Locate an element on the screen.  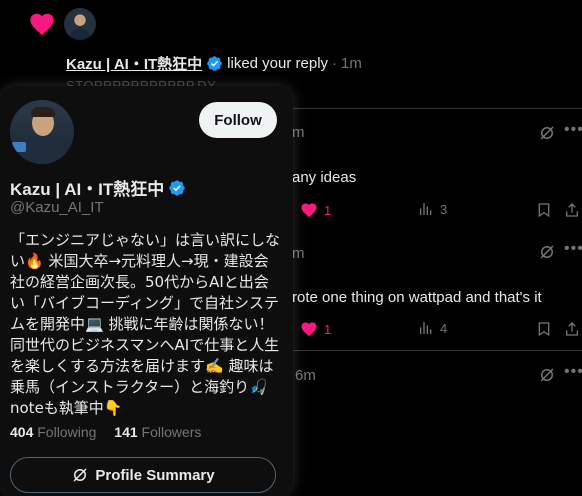
profile-summary-button: Profile Summary is located at coordinates (143, 475).